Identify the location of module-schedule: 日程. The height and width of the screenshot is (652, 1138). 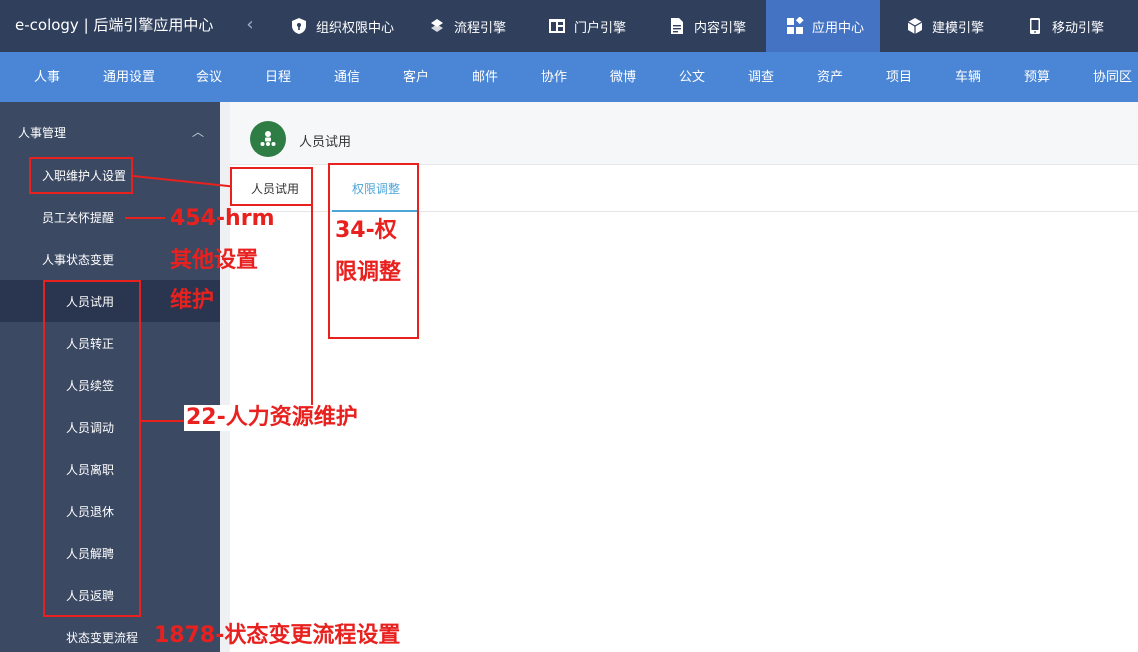
(278, 77).